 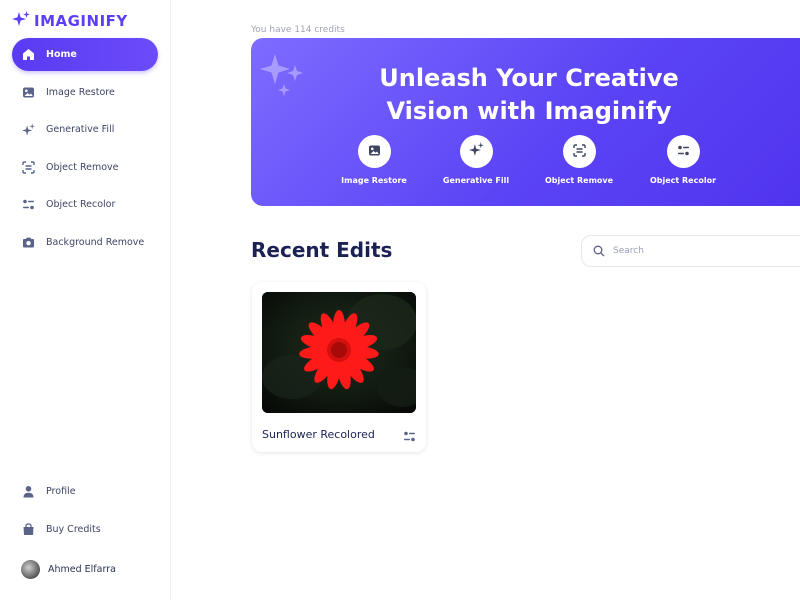 I want to click on sidebar-item-label: Object Remove, so click(x=82, y=167).